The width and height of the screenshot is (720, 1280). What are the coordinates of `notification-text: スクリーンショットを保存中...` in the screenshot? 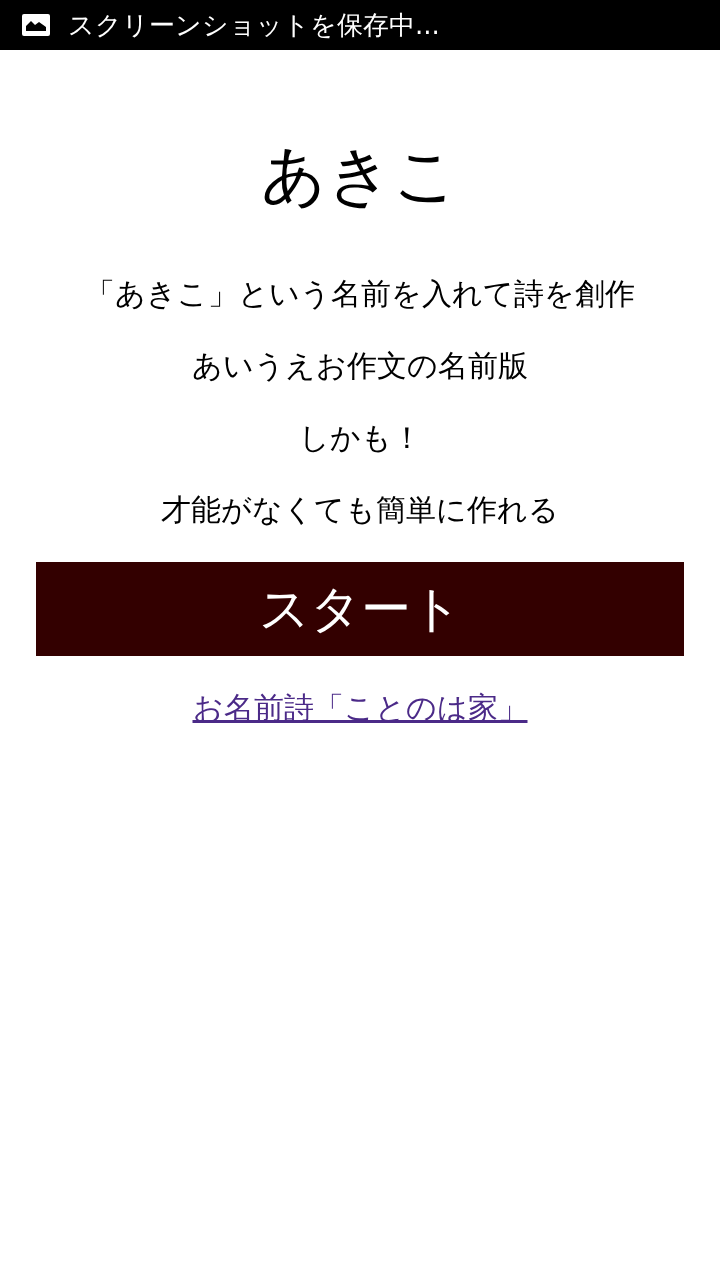 It's located at (254, 25).